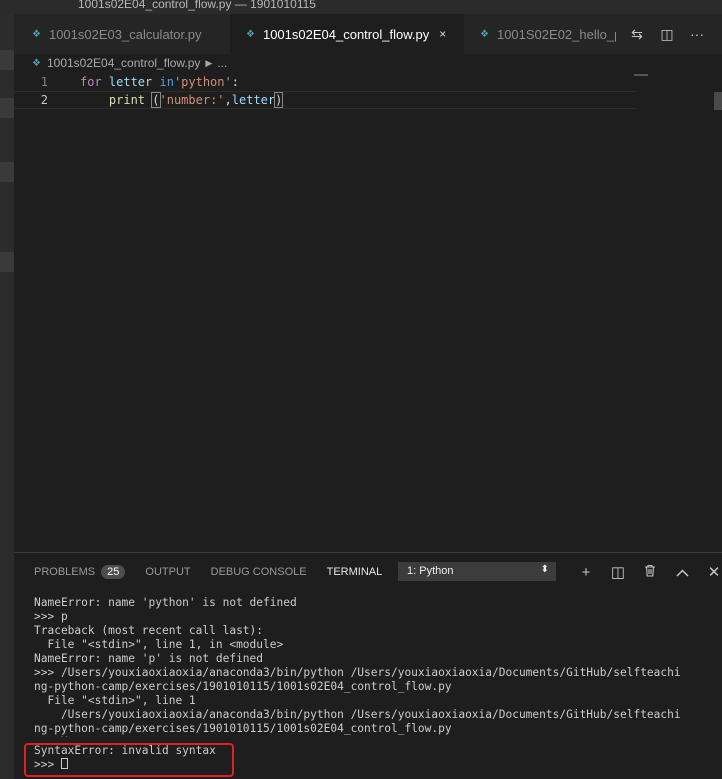  Describe the element at coordinates (123, 63) in the screenshot. I see `breadcrumb-file: 1001s02E04_control_flow.py` at that location.